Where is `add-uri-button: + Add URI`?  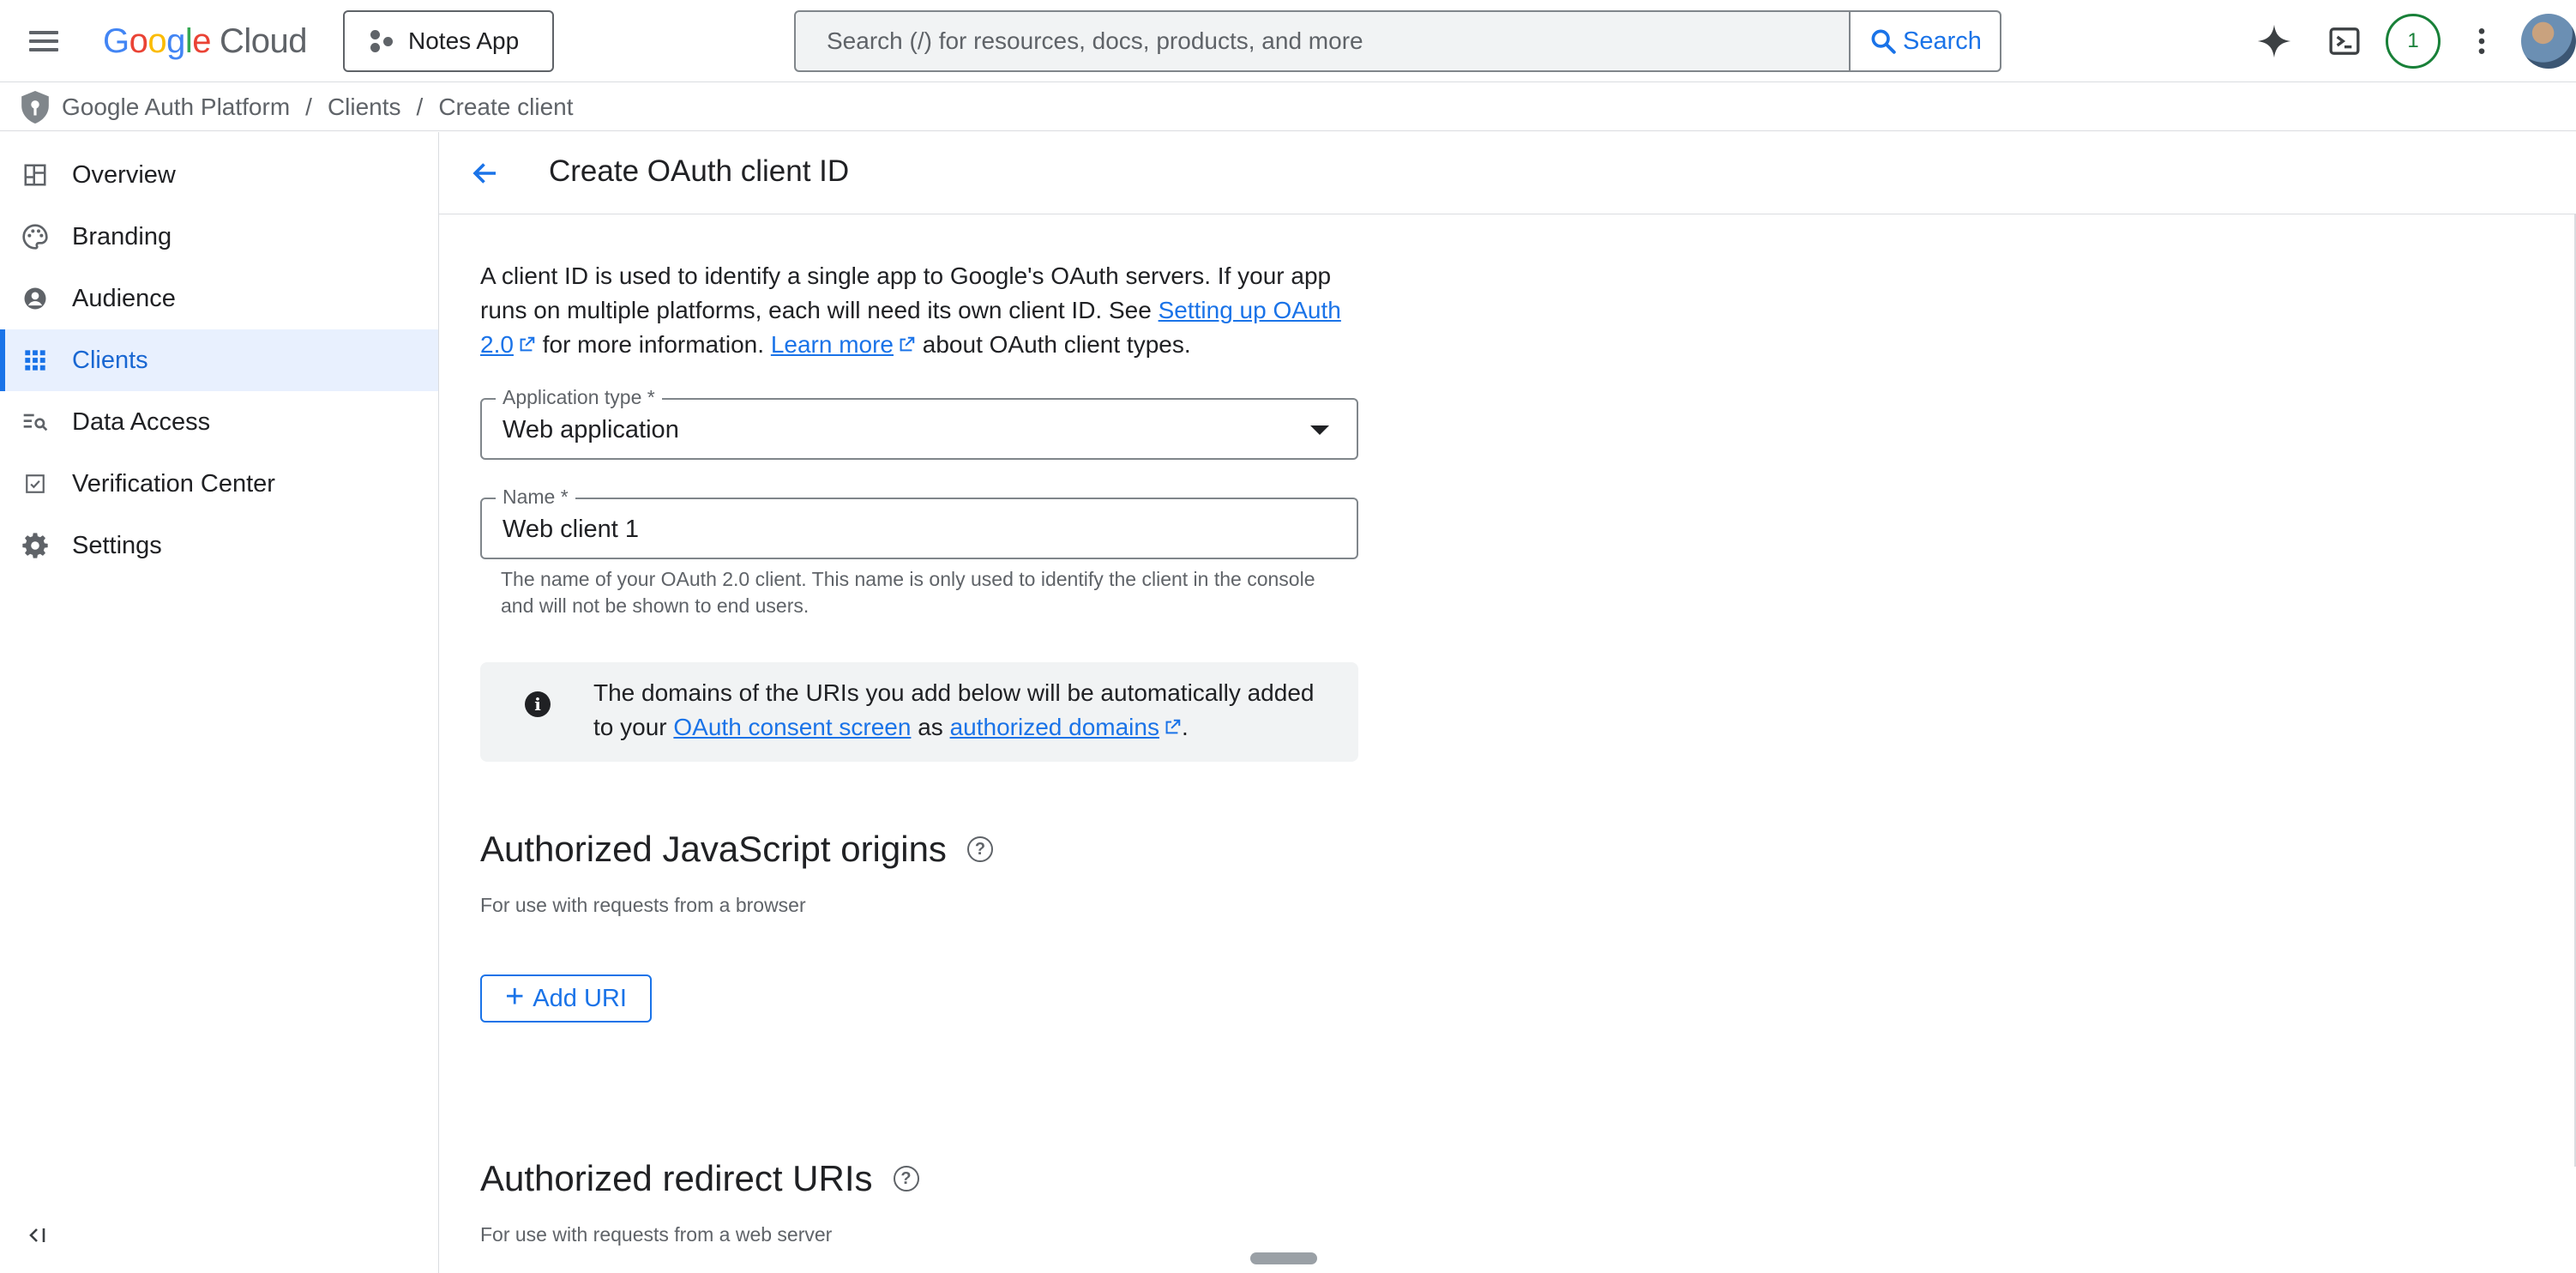
add-uri-button: + Add URI is located at coordinates (566, 999).